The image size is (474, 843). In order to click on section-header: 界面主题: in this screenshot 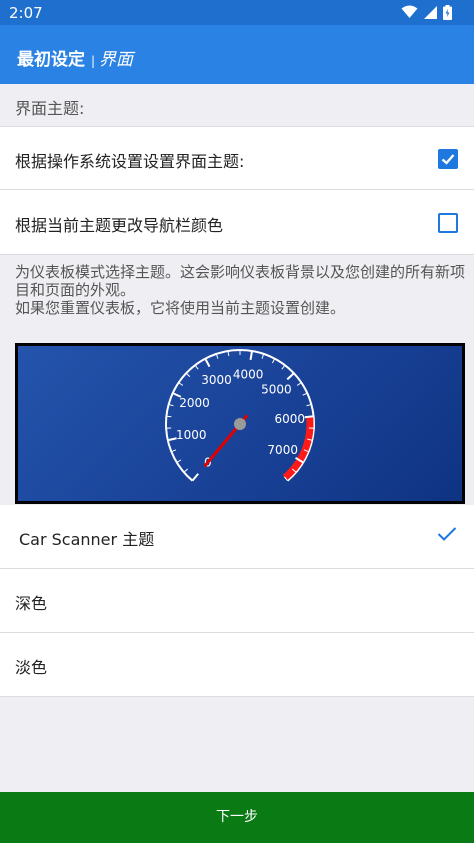, I will do `click(237, 105)`.